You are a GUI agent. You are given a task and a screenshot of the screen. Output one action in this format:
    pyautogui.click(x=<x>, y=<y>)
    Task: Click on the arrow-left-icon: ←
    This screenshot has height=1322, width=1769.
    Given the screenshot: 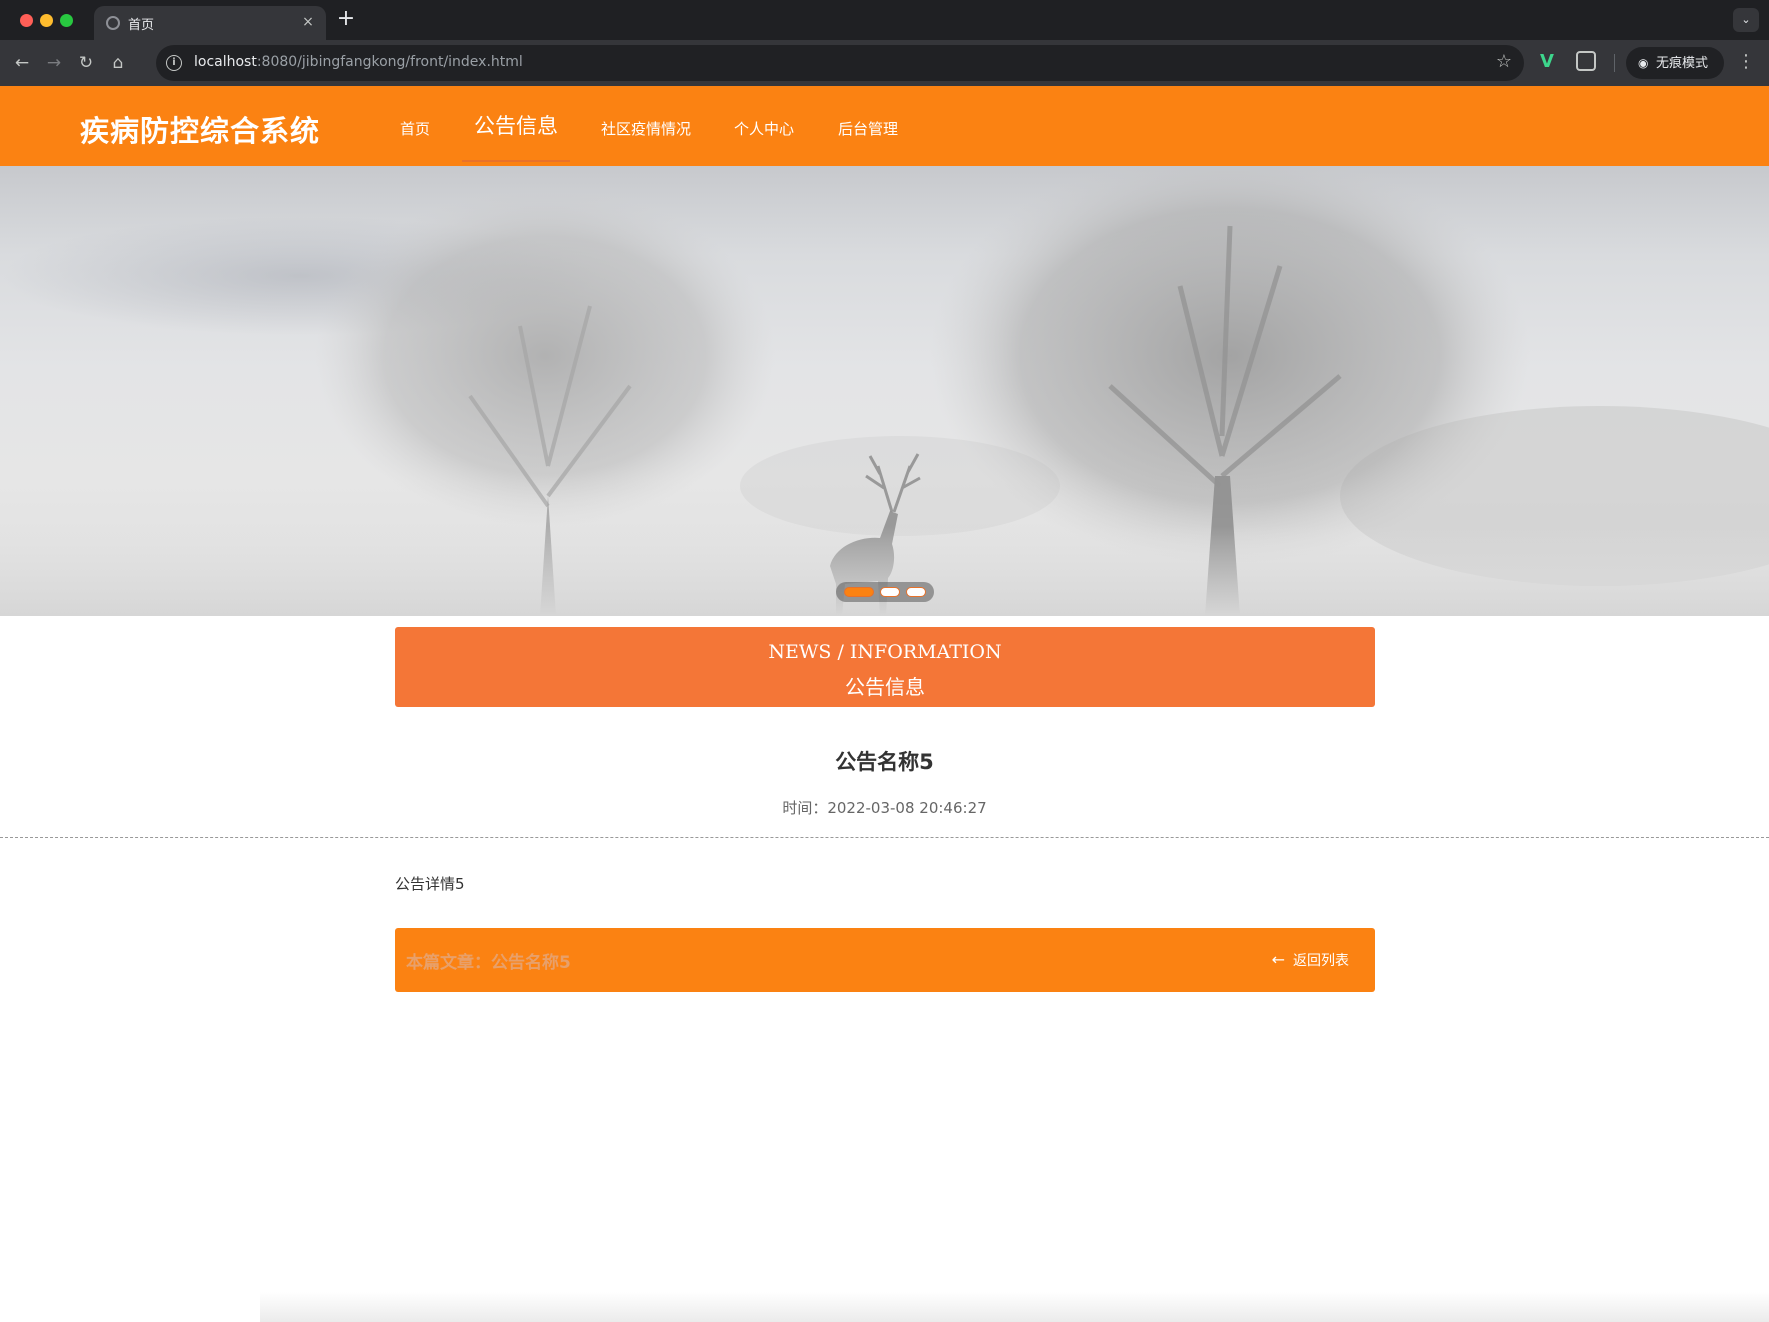 What is the action you would take?
    pyautogui.click(x=1278, y=959)
    